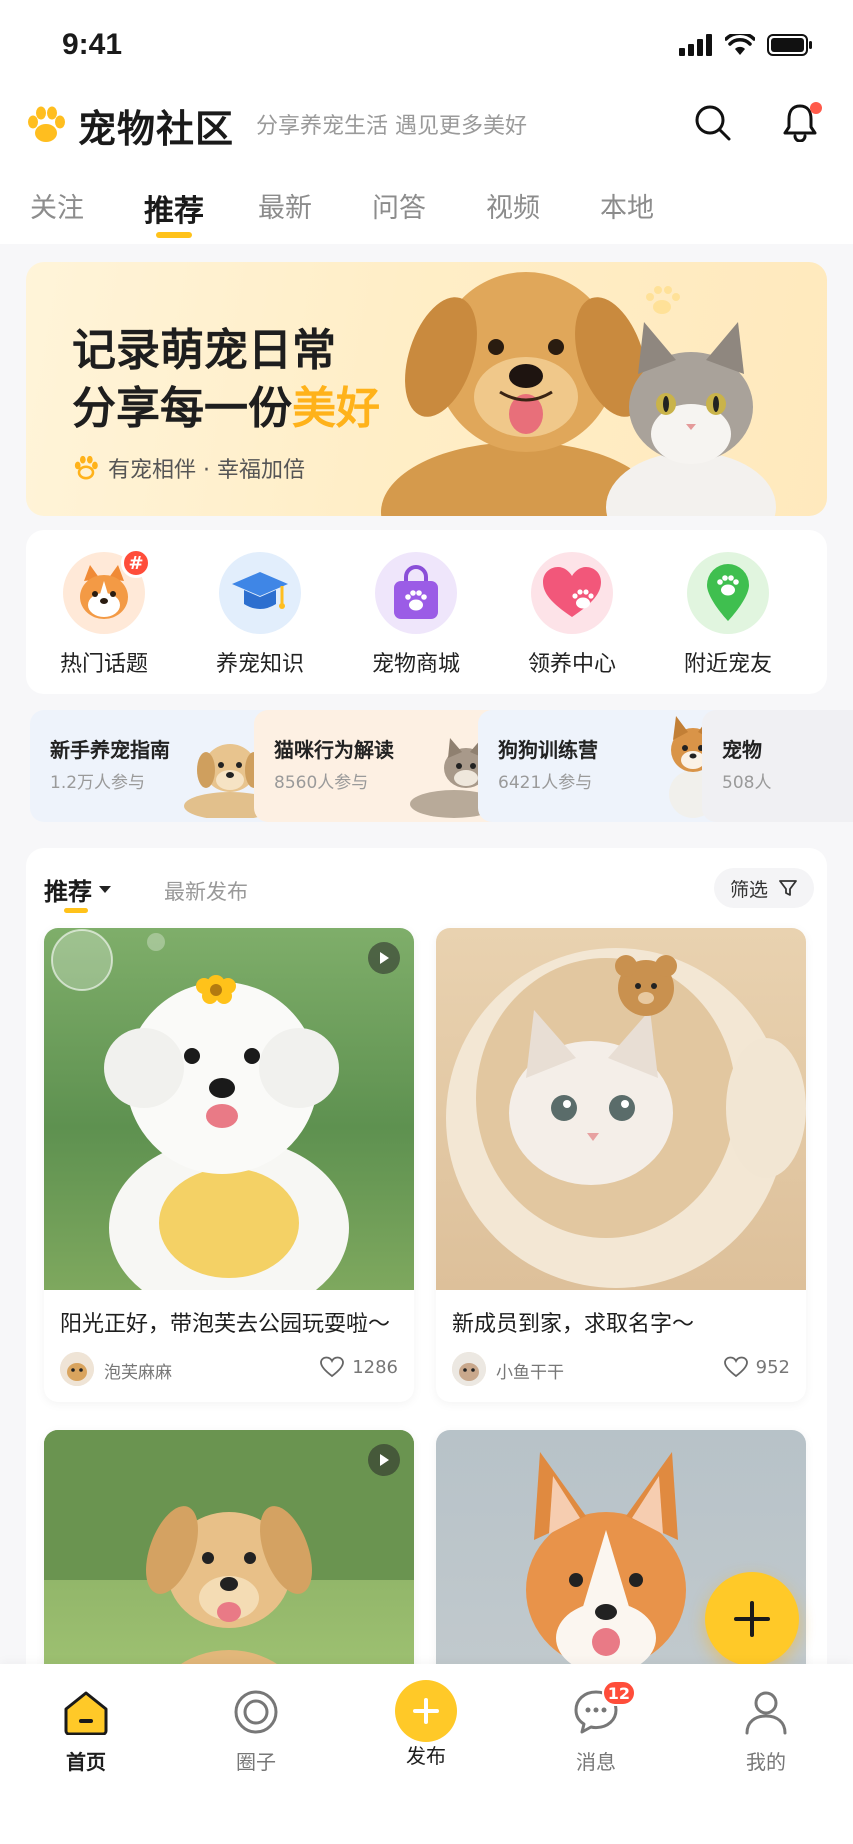  What do you see at coordinates (764, 888) in the screenshot?
I see `filter-button: 筛选` at bounding box center [764, 888].